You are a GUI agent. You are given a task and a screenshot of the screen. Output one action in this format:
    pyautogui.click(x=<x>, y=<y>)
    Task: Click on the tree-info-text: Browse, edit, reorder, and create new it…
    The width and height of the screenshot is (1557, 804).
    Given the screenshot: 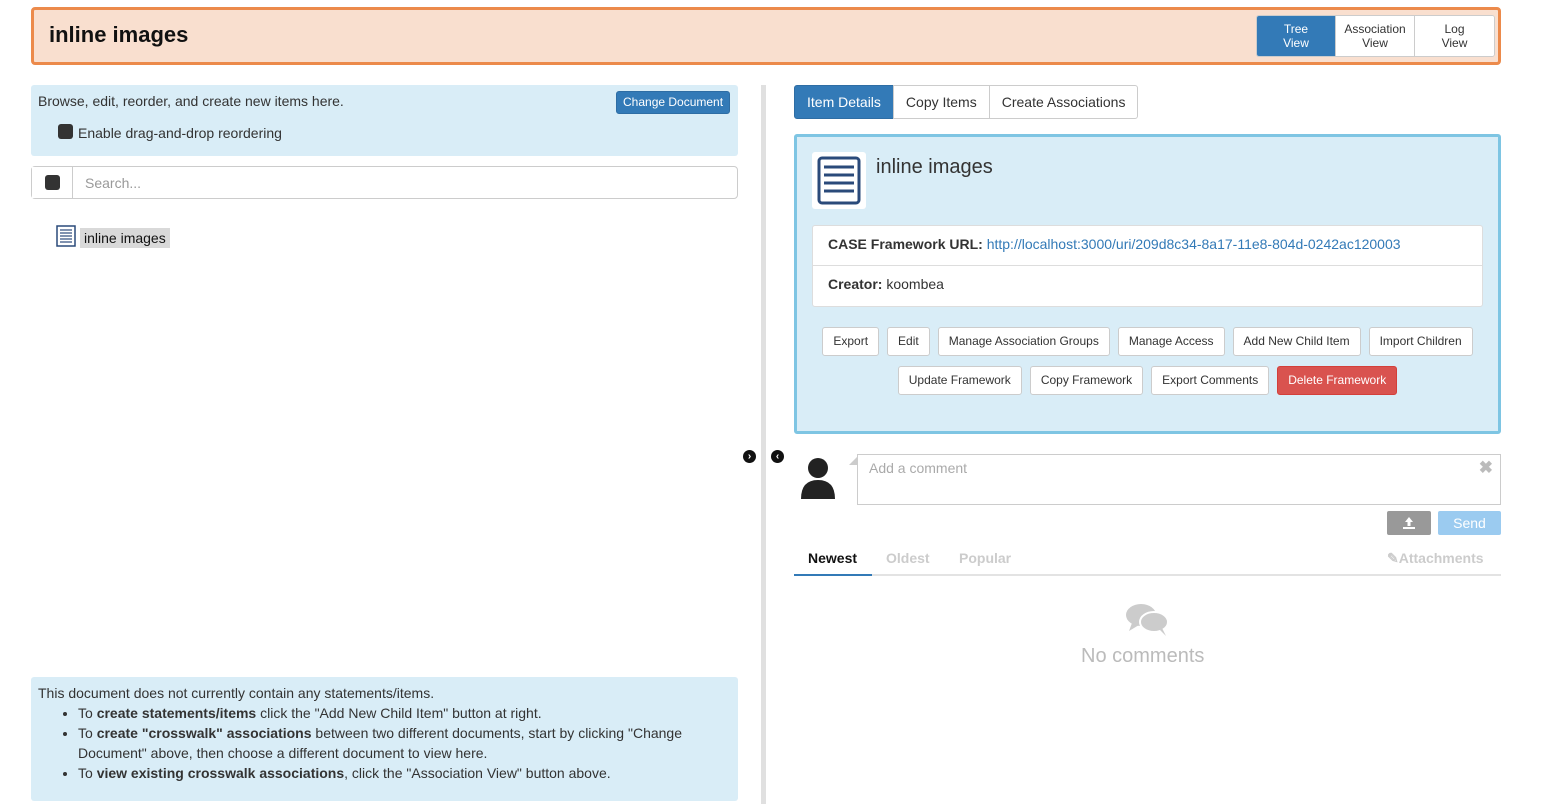 What is the action you would take?
    pyautogui.click(x=191, y=101)
    